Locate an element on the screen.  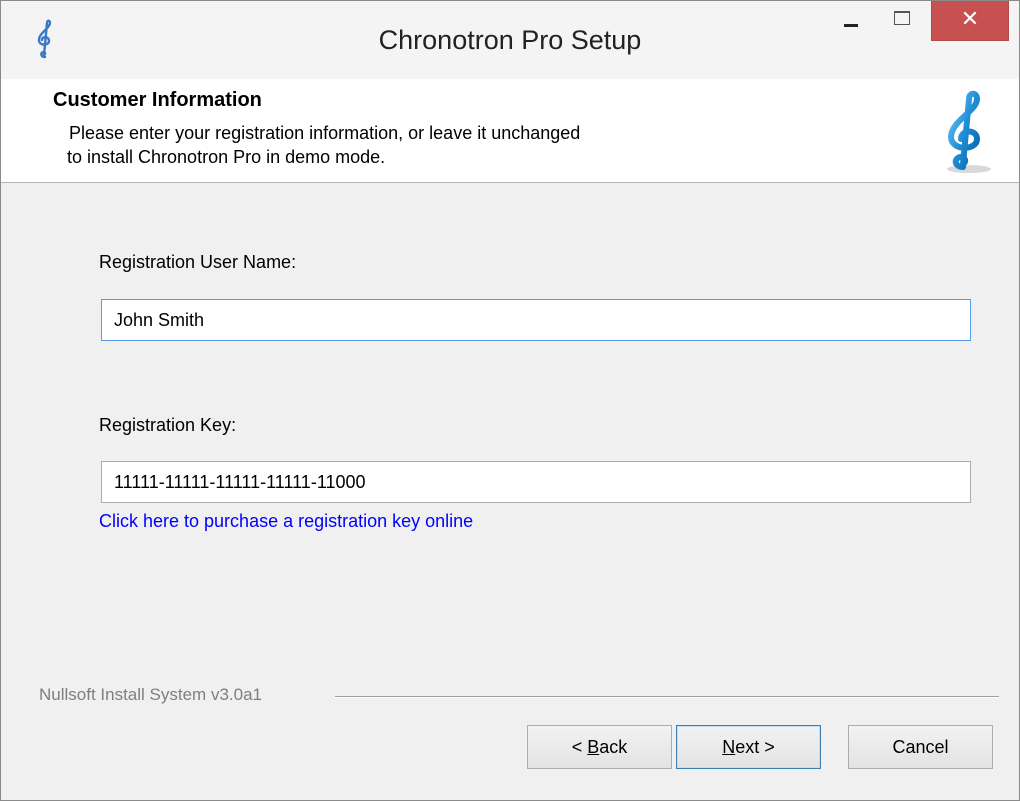
close-button: ✕ is located at coordinates (970, 21).